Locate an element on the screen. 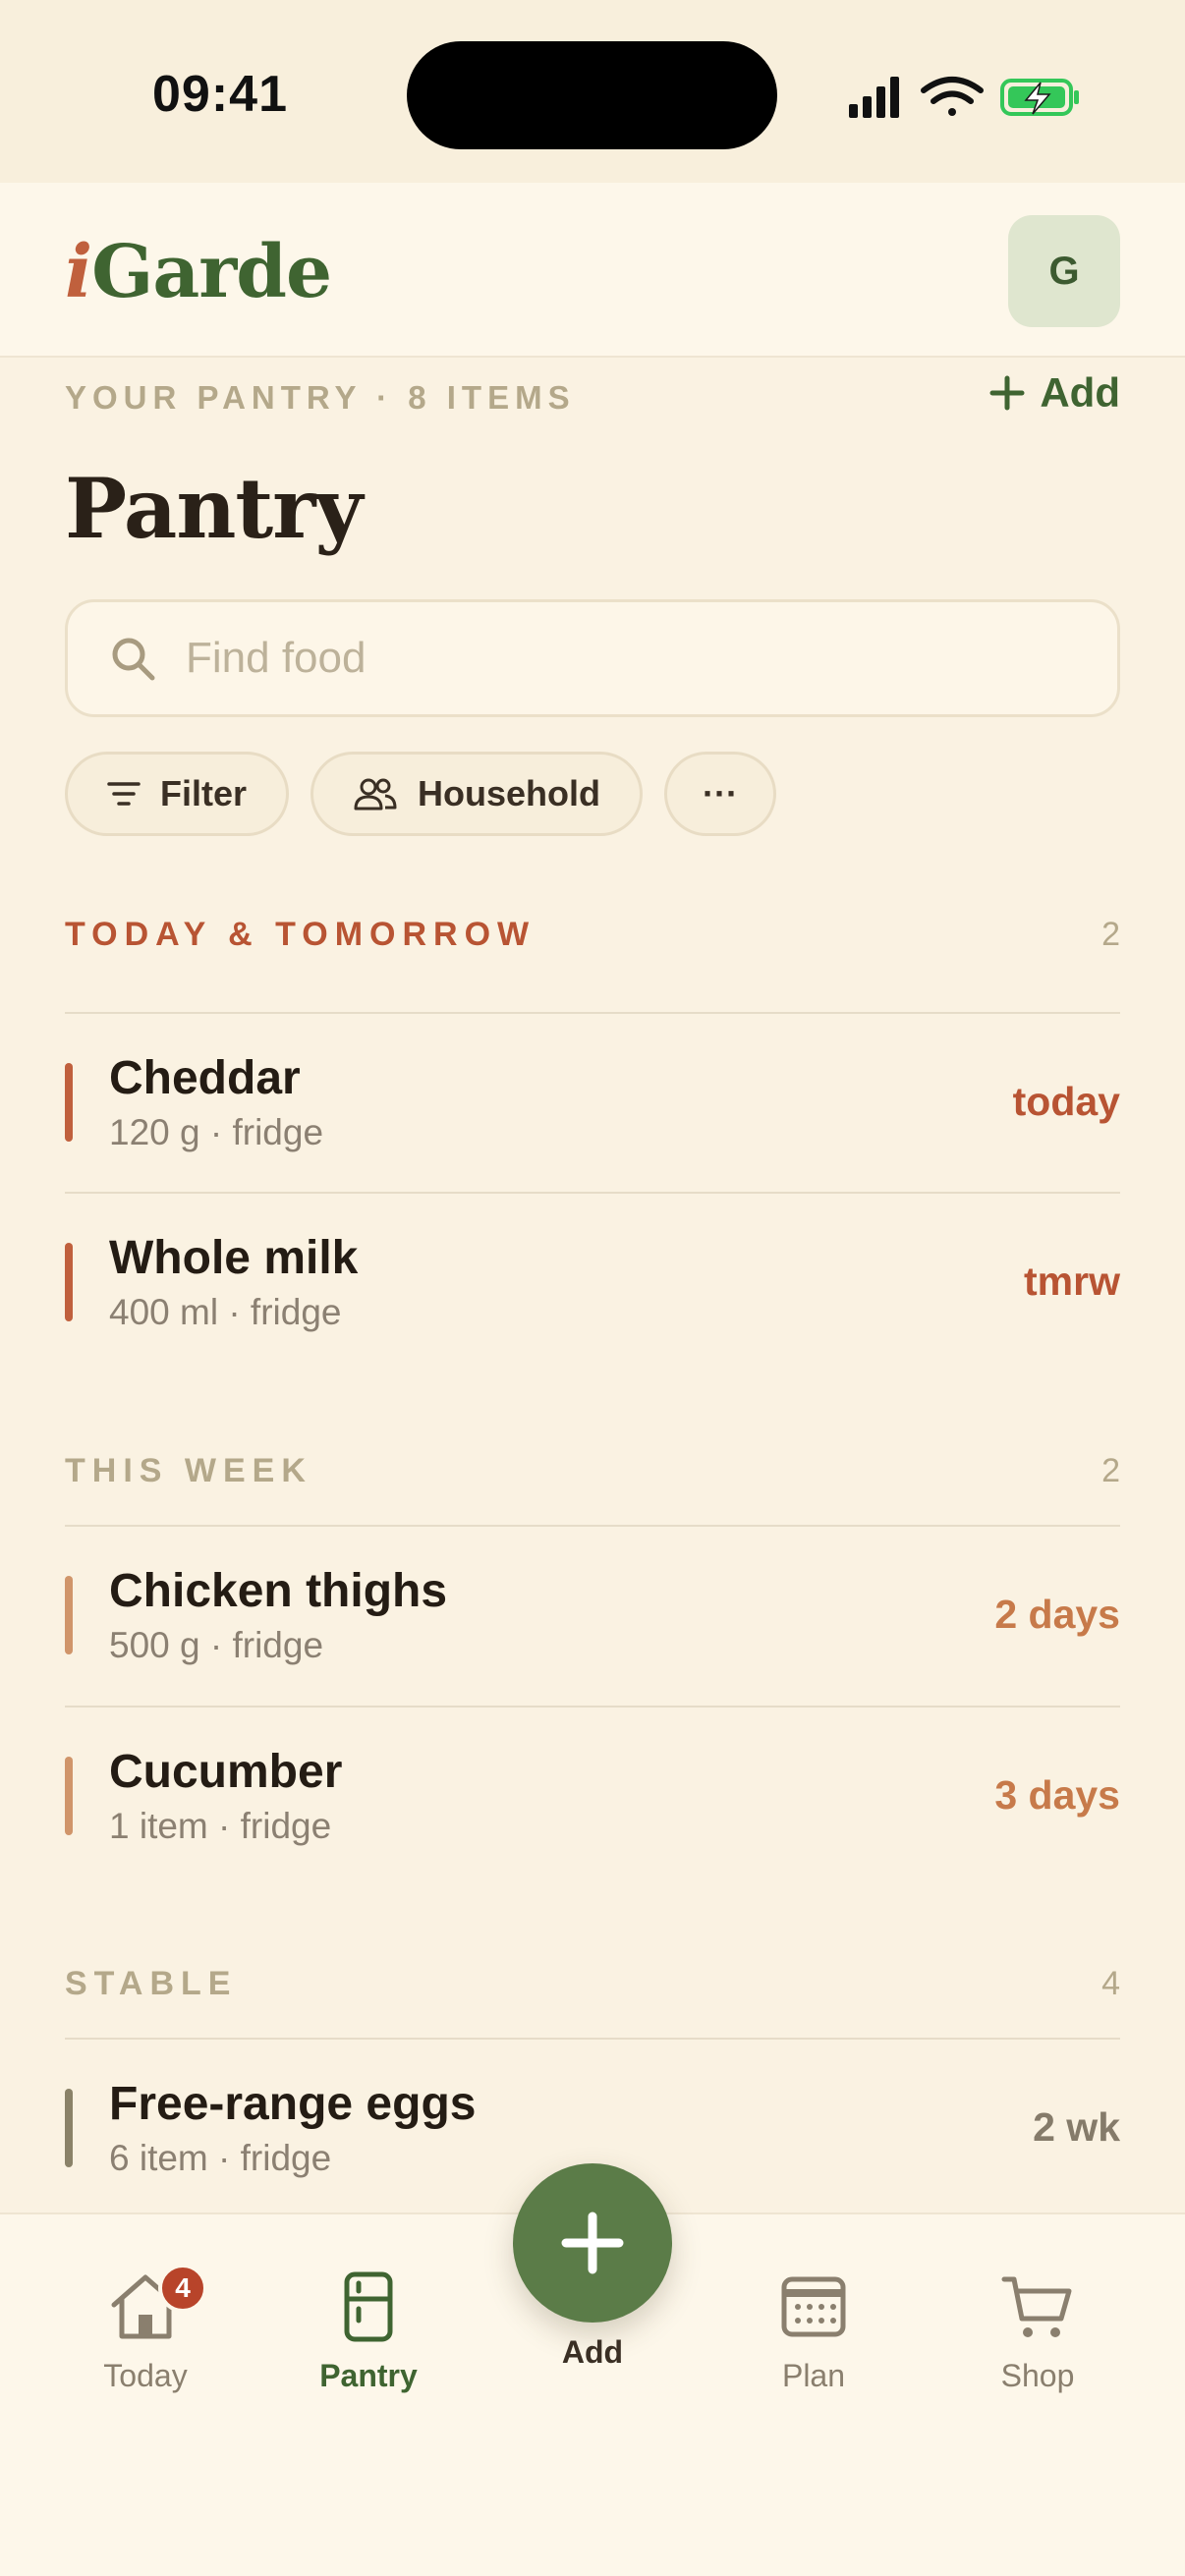  group-label: STABLE is located at coordinates (152, 1983).